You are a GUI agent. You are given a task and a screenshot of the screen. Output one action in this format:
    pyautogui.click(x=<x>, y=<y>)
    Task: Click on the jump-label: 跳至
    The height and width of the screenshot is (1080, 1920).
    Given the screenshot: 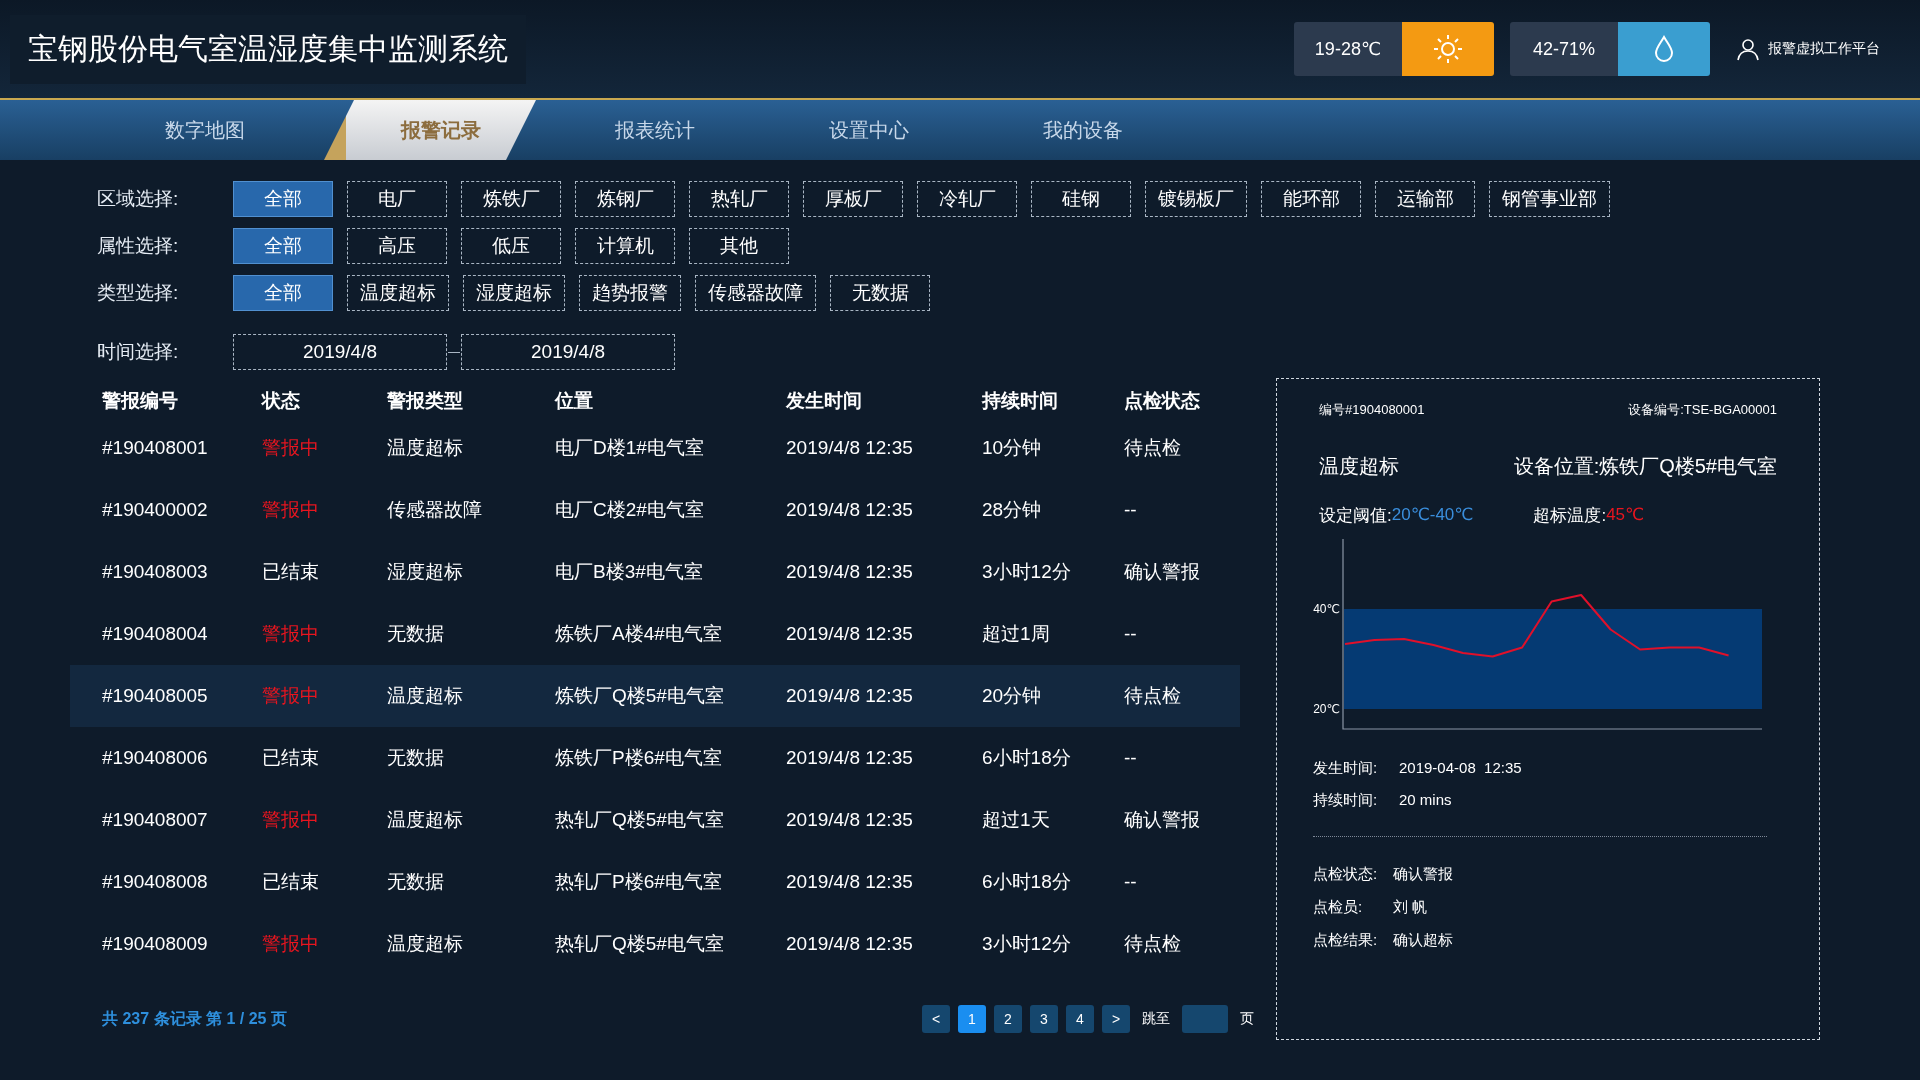 What is the action you would take?
    pyautogui.click(x=1156, y=1019)
    